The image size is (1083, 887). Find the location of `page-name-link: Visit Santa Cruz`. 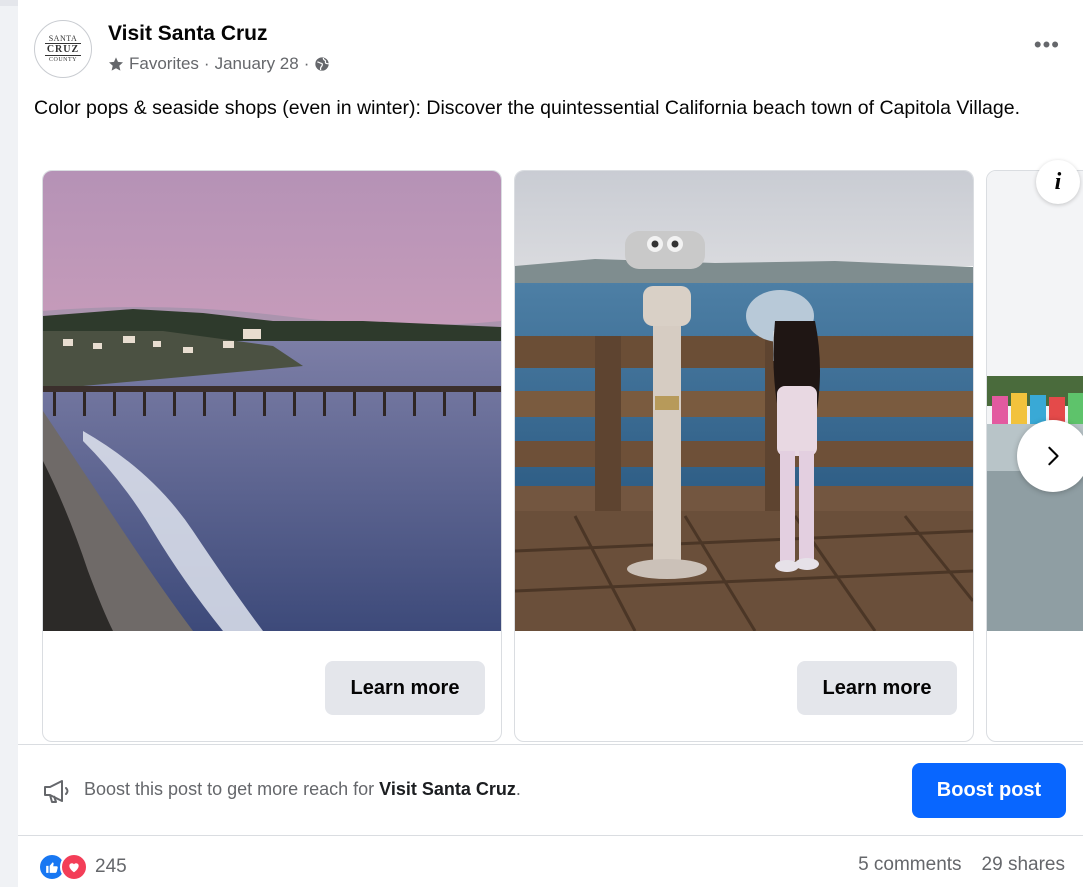

page-name-link: Visit Santa Cruz is located at coordinates (188, 34).